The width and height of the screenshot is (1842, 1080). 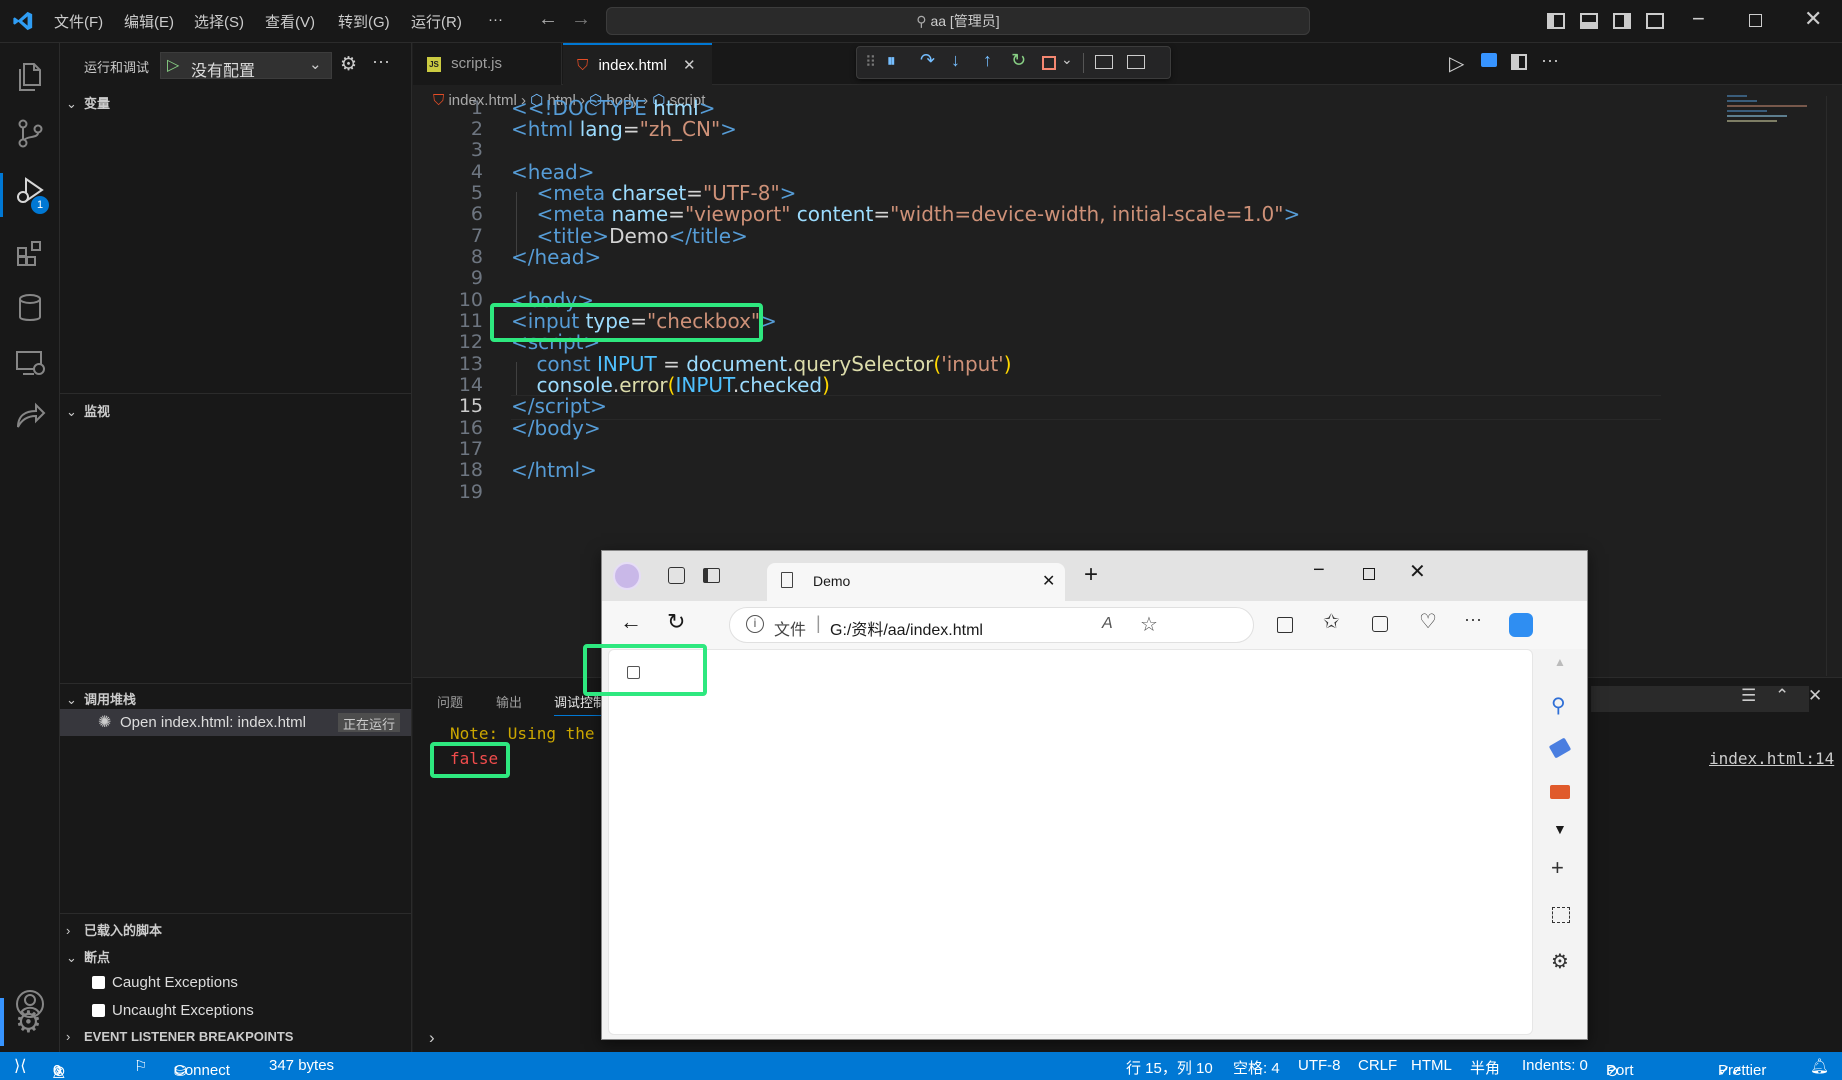 I want to click on tools-icon, so click(x=1560, y=792).